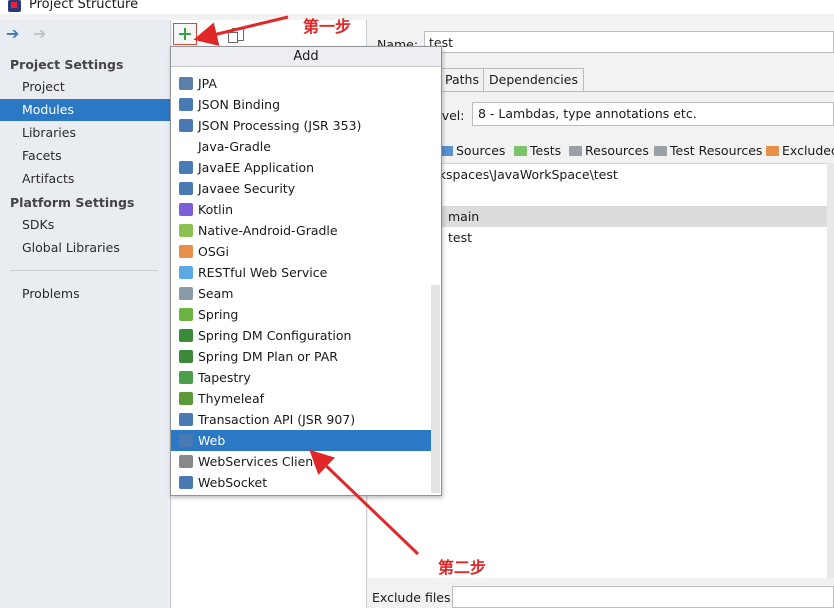 The width and height of the screenshot is (834, 608). I want to click on step1-arrow, so click(241, 30).